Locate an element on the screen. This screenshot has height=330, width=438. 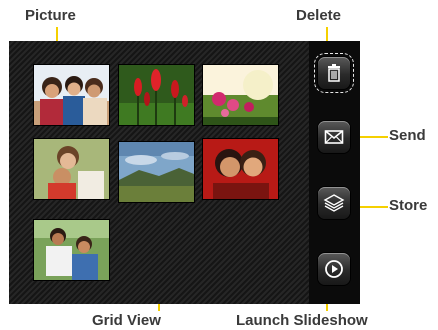
slideshow-button is located at coordinates (334, 269).